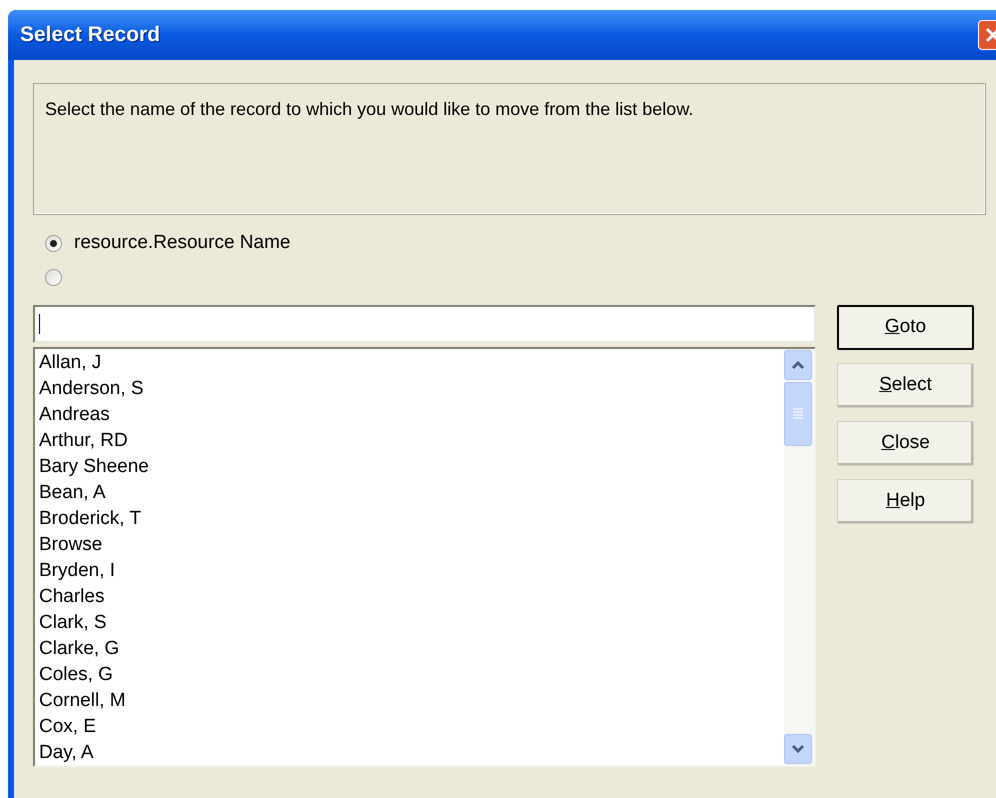  I want to click on scrollbar, so click(799, 557).